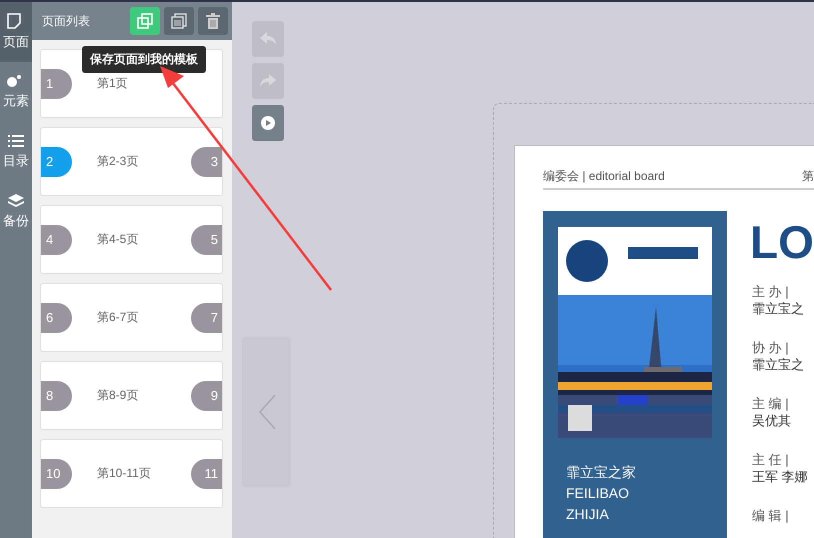  I want to click on cover-title: ZHIJIA, so click(588, 514).